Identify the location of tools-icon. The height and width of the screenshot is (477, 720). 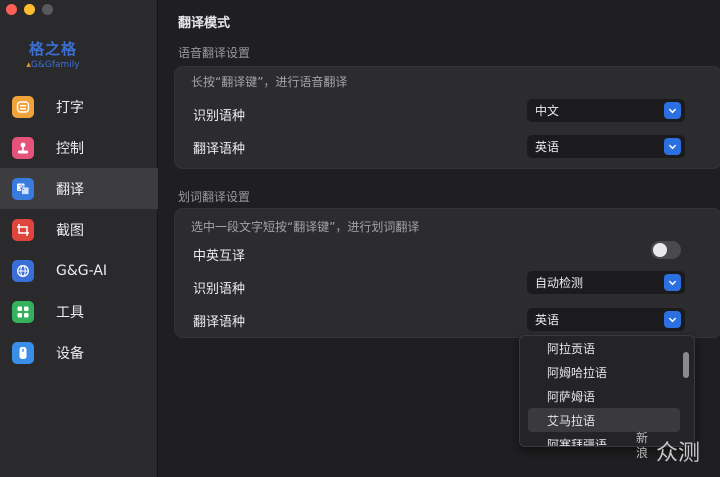
(23, 311).